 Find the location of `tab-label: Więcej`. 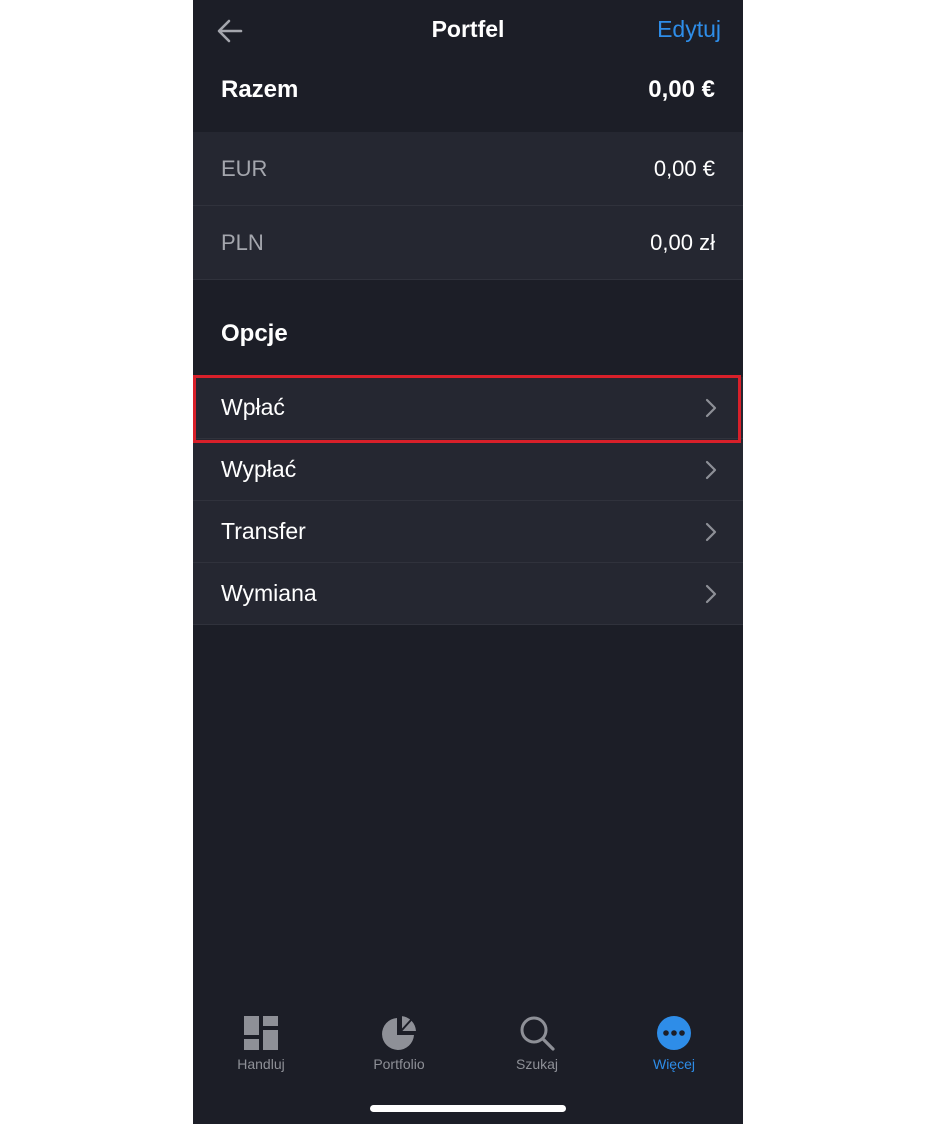

tab-label: Więcej is located at coordinates (673, 1064).